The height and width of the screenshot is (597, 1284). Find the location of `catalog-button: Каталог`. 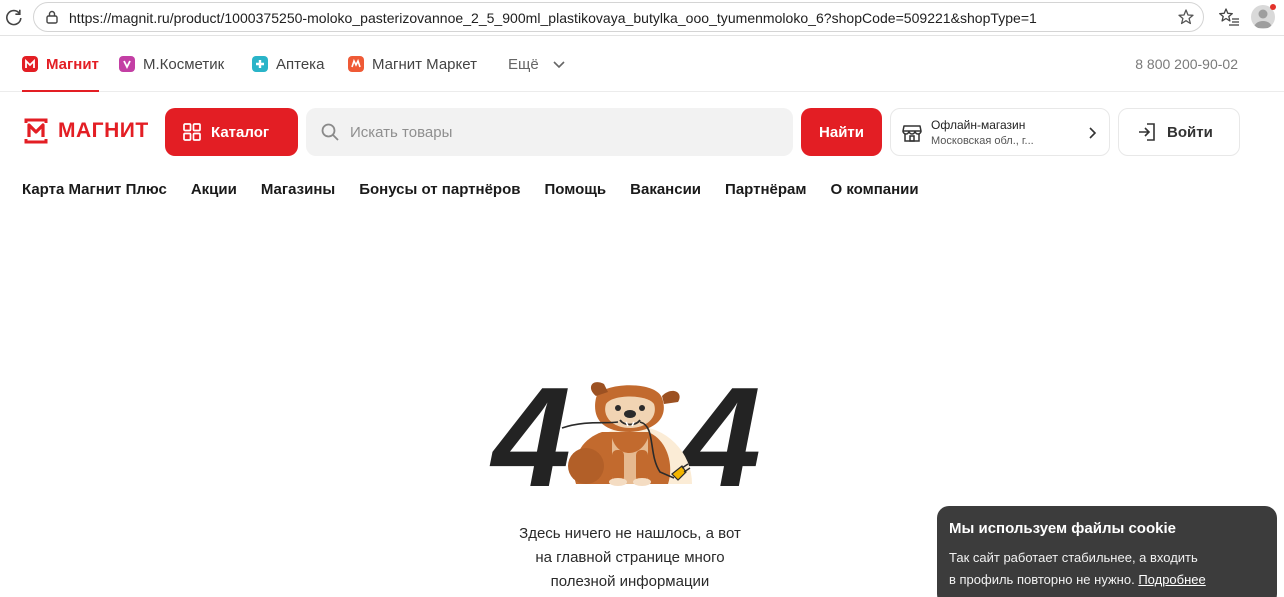

catalog-button: Каталог is located at coordinates (231, 132).